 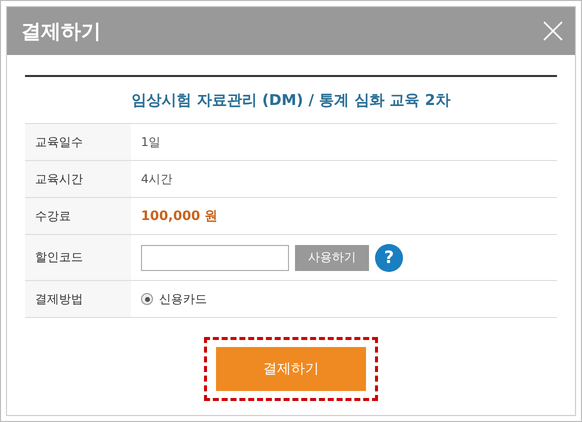 What do you see at coordinates (553, 31) in the screenshot?
I see `close-icon` at bounding box center [553, 31].